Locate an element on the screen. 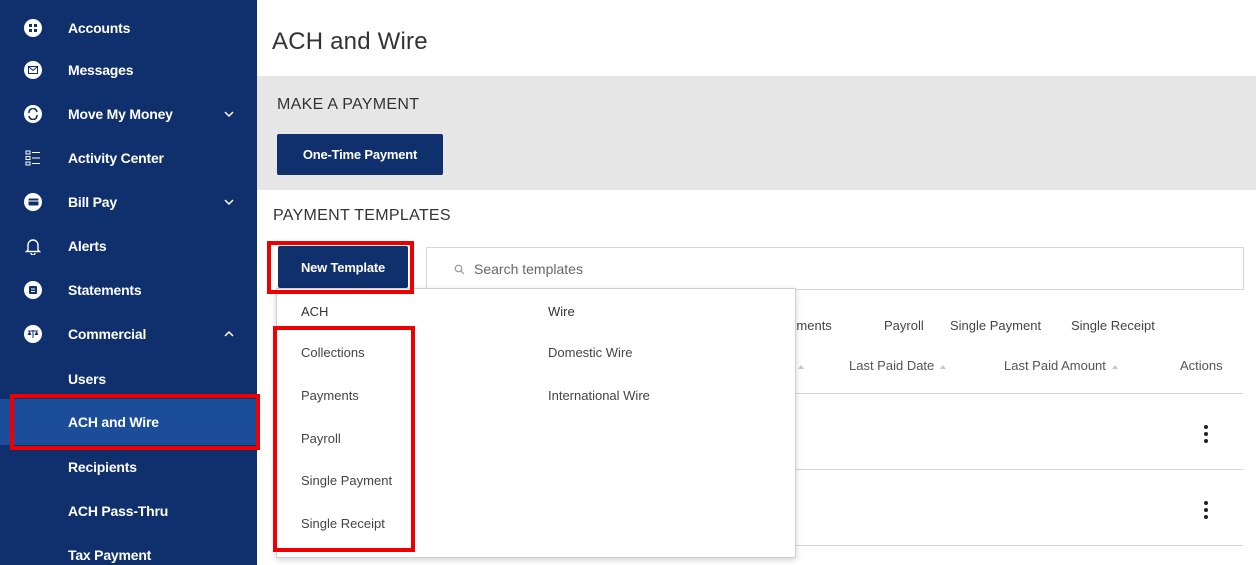 This screenshot has height=565, width=1256. filter-single-receipt: Single Receipt is located at coordinates (1113, 325).